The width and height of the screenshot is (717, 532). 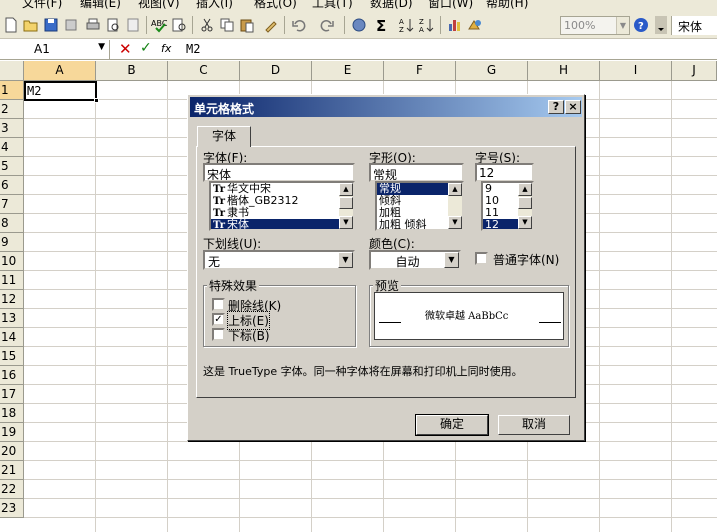 I want to click on list-item-selected: Tr 宋体, so click(x=282, y=224).